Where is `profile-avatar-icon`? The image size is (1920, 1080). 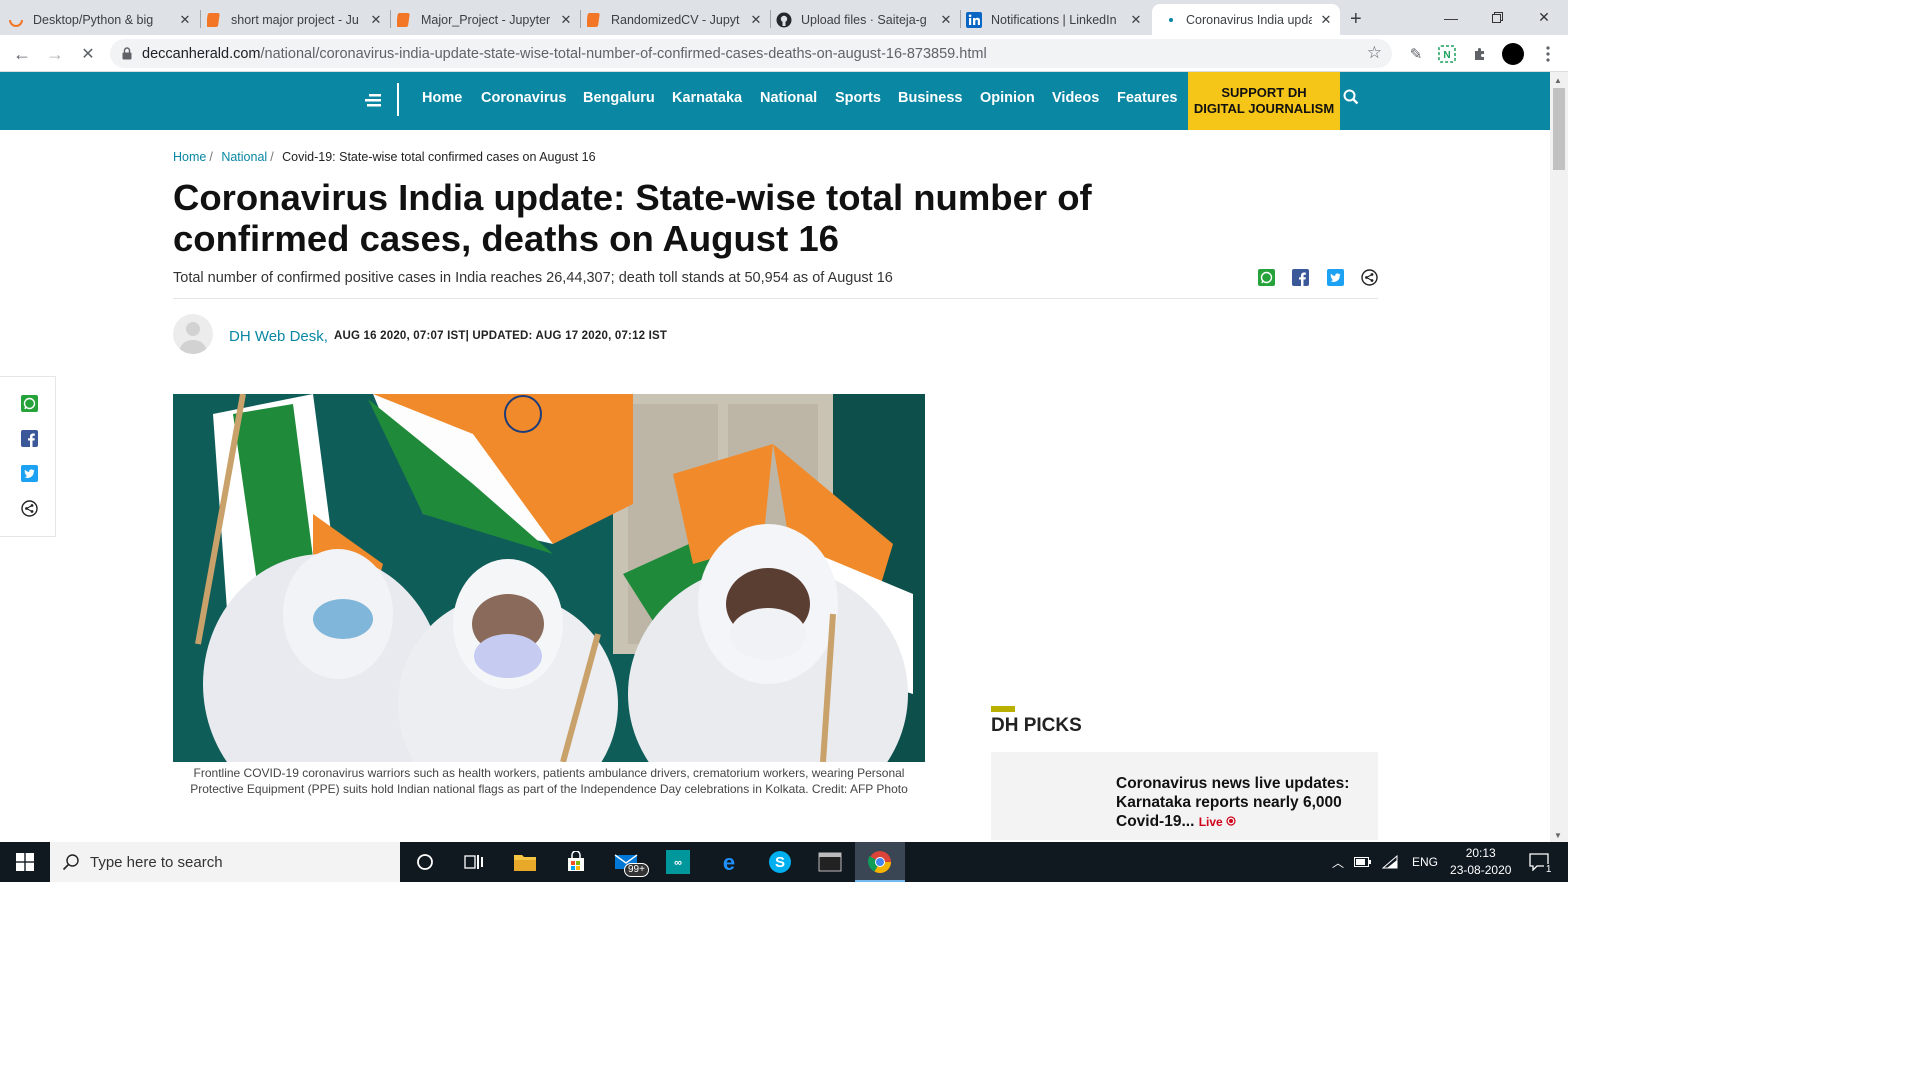 profile-avatar-icon is located at coordinates (1513, 54).